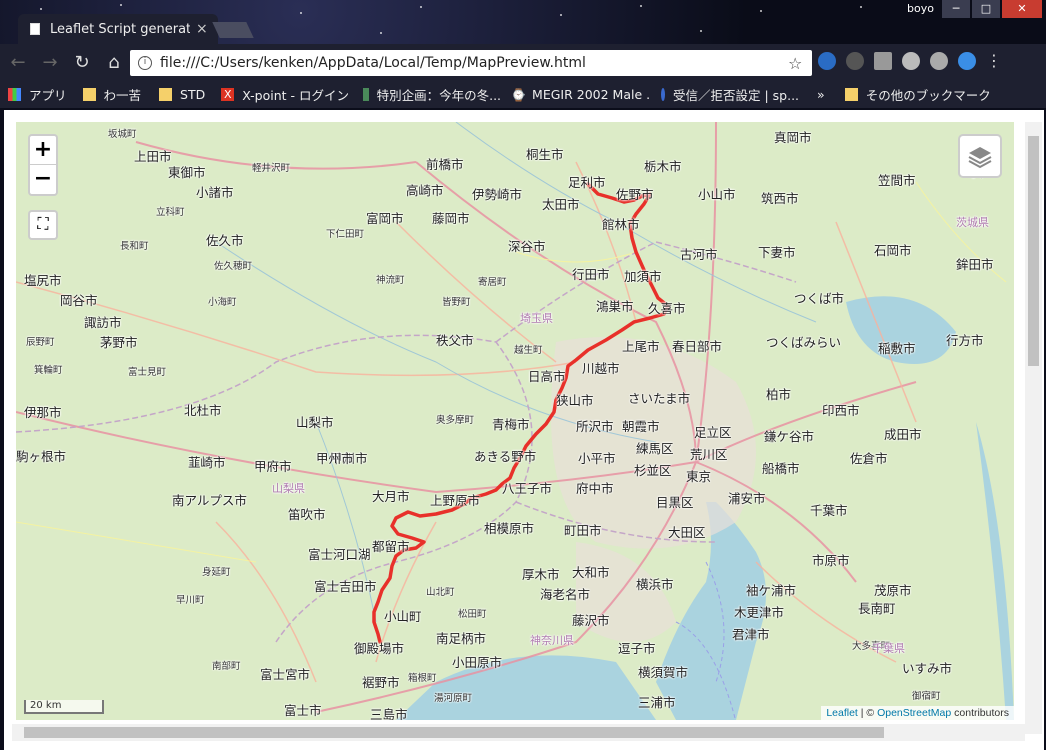  Describe the element at coordinates (869, 458) in the screenshot. I see `place-label: 佐倉市` at that location.